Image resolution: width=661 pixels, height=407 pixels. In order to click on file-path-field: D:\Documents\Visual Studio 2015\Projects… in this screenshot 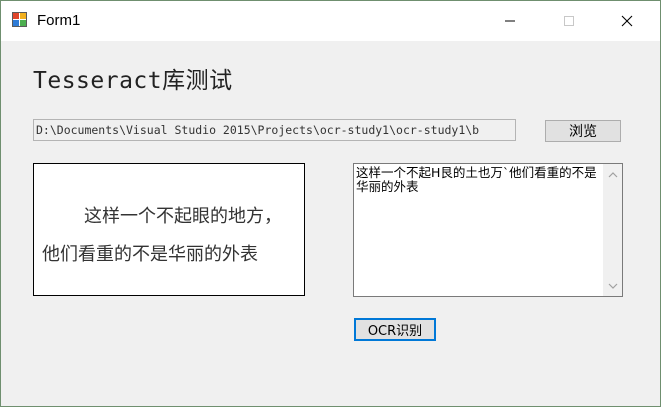, I will do `click(274, 130)`.